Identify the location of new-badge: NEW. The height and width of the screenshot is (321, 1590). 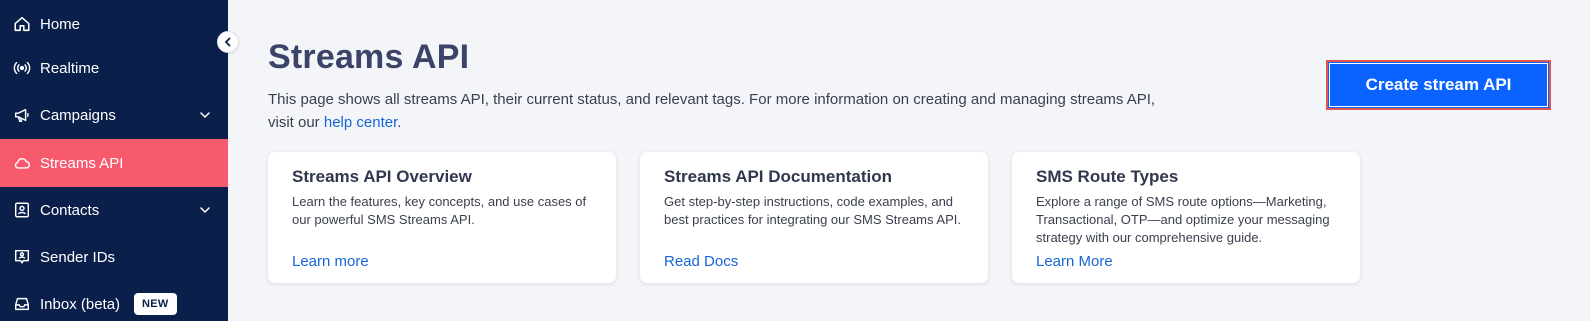
(155, 304).